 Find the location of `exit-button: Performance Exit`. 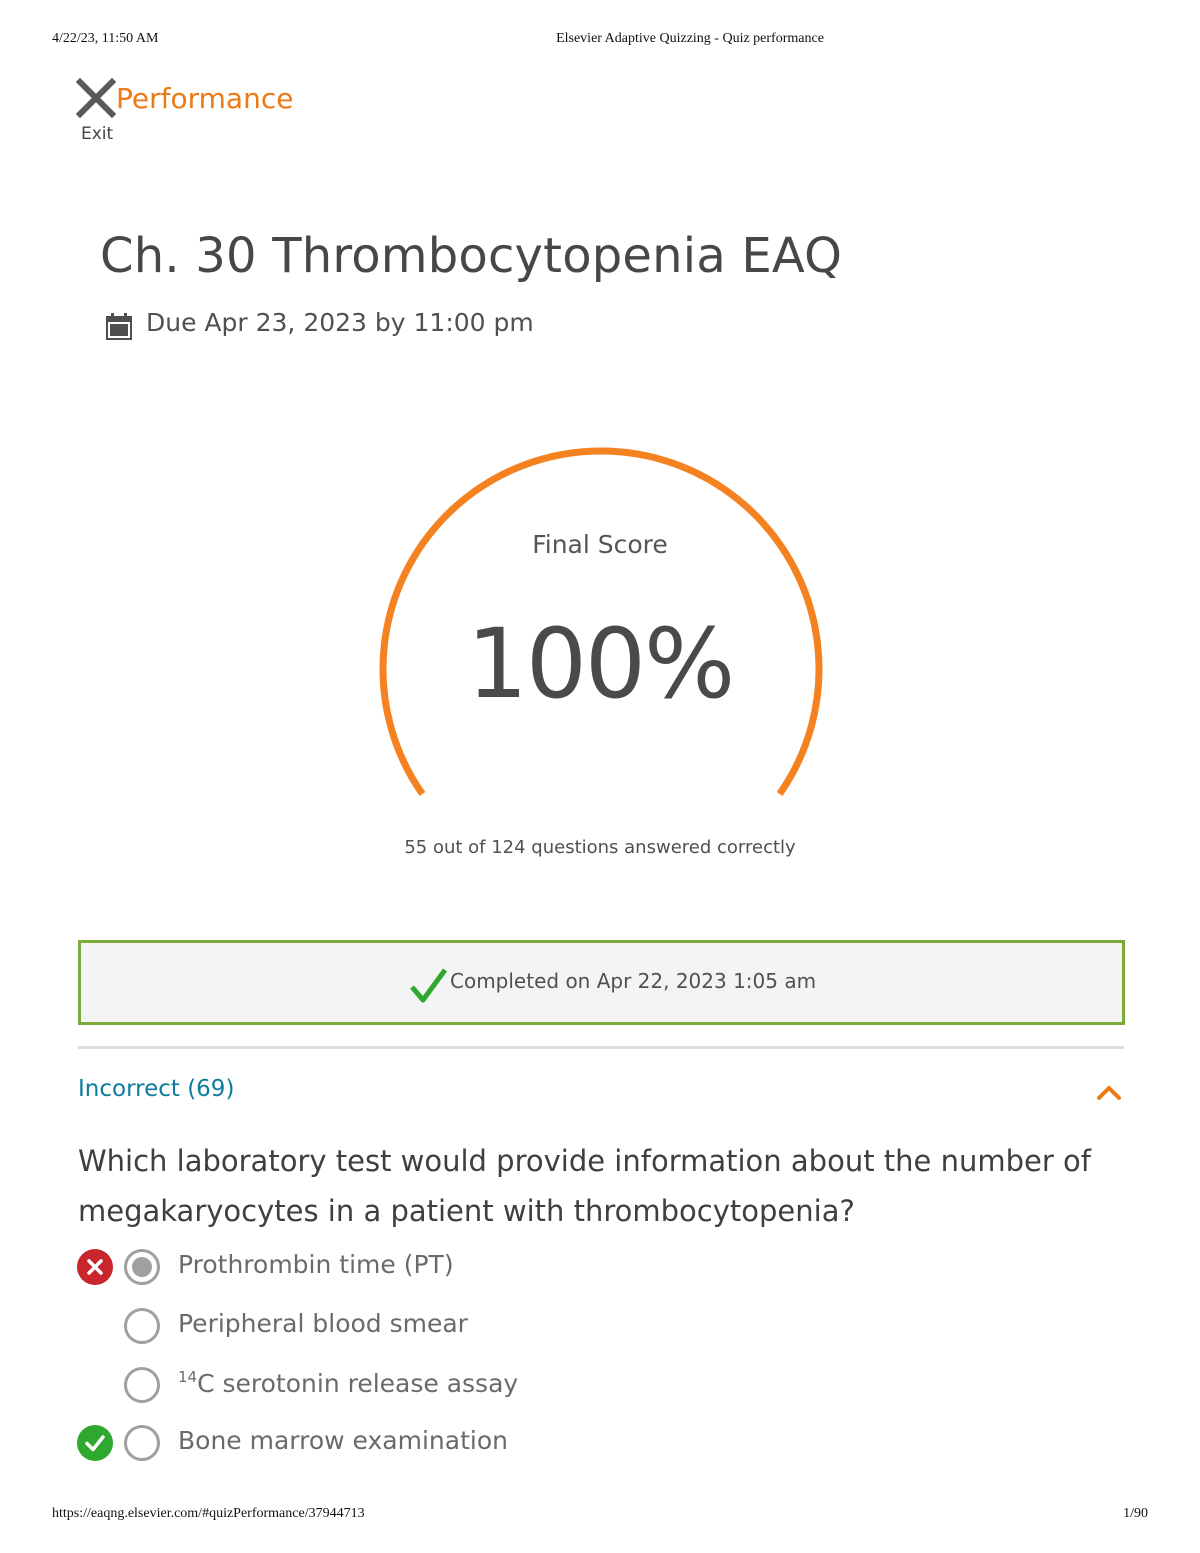

exit-button: Performance Exit is located at coordinates (196, 114).